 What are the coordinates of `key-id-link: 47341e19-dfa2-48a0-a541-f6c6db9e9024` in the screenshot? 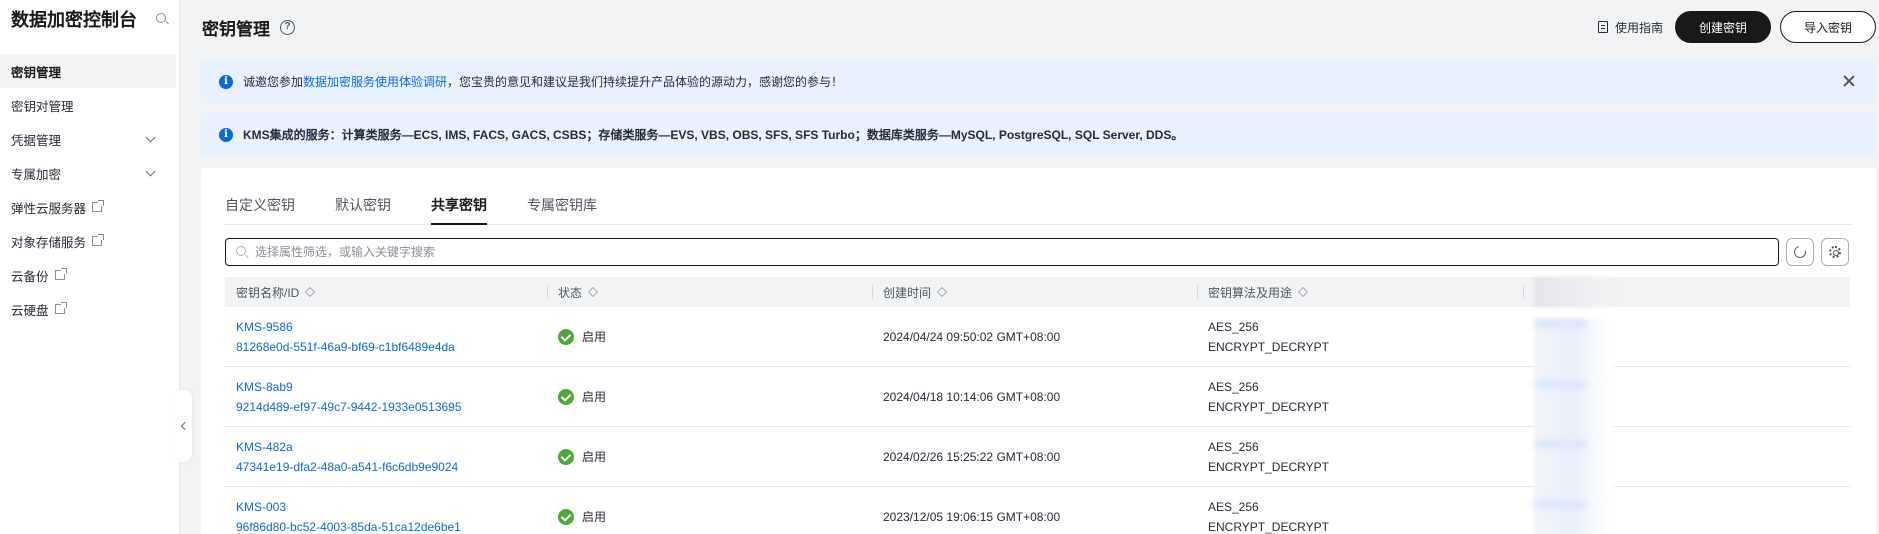 It's located at (391, 467).